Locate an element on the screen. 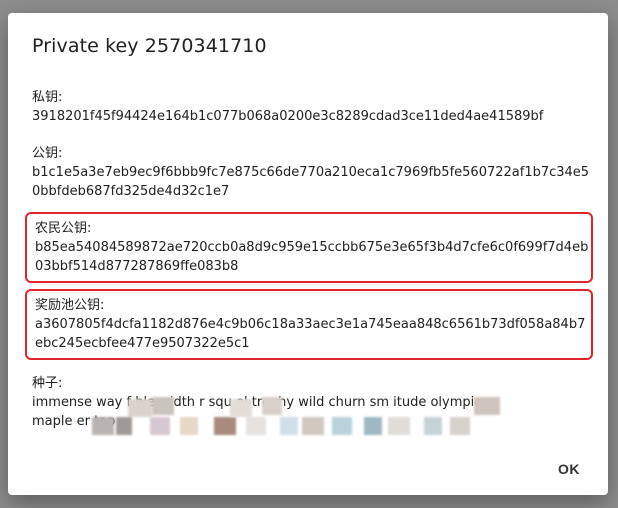  farmer-public-key-label: 农民公钥: is located at coordinates (63, 228).